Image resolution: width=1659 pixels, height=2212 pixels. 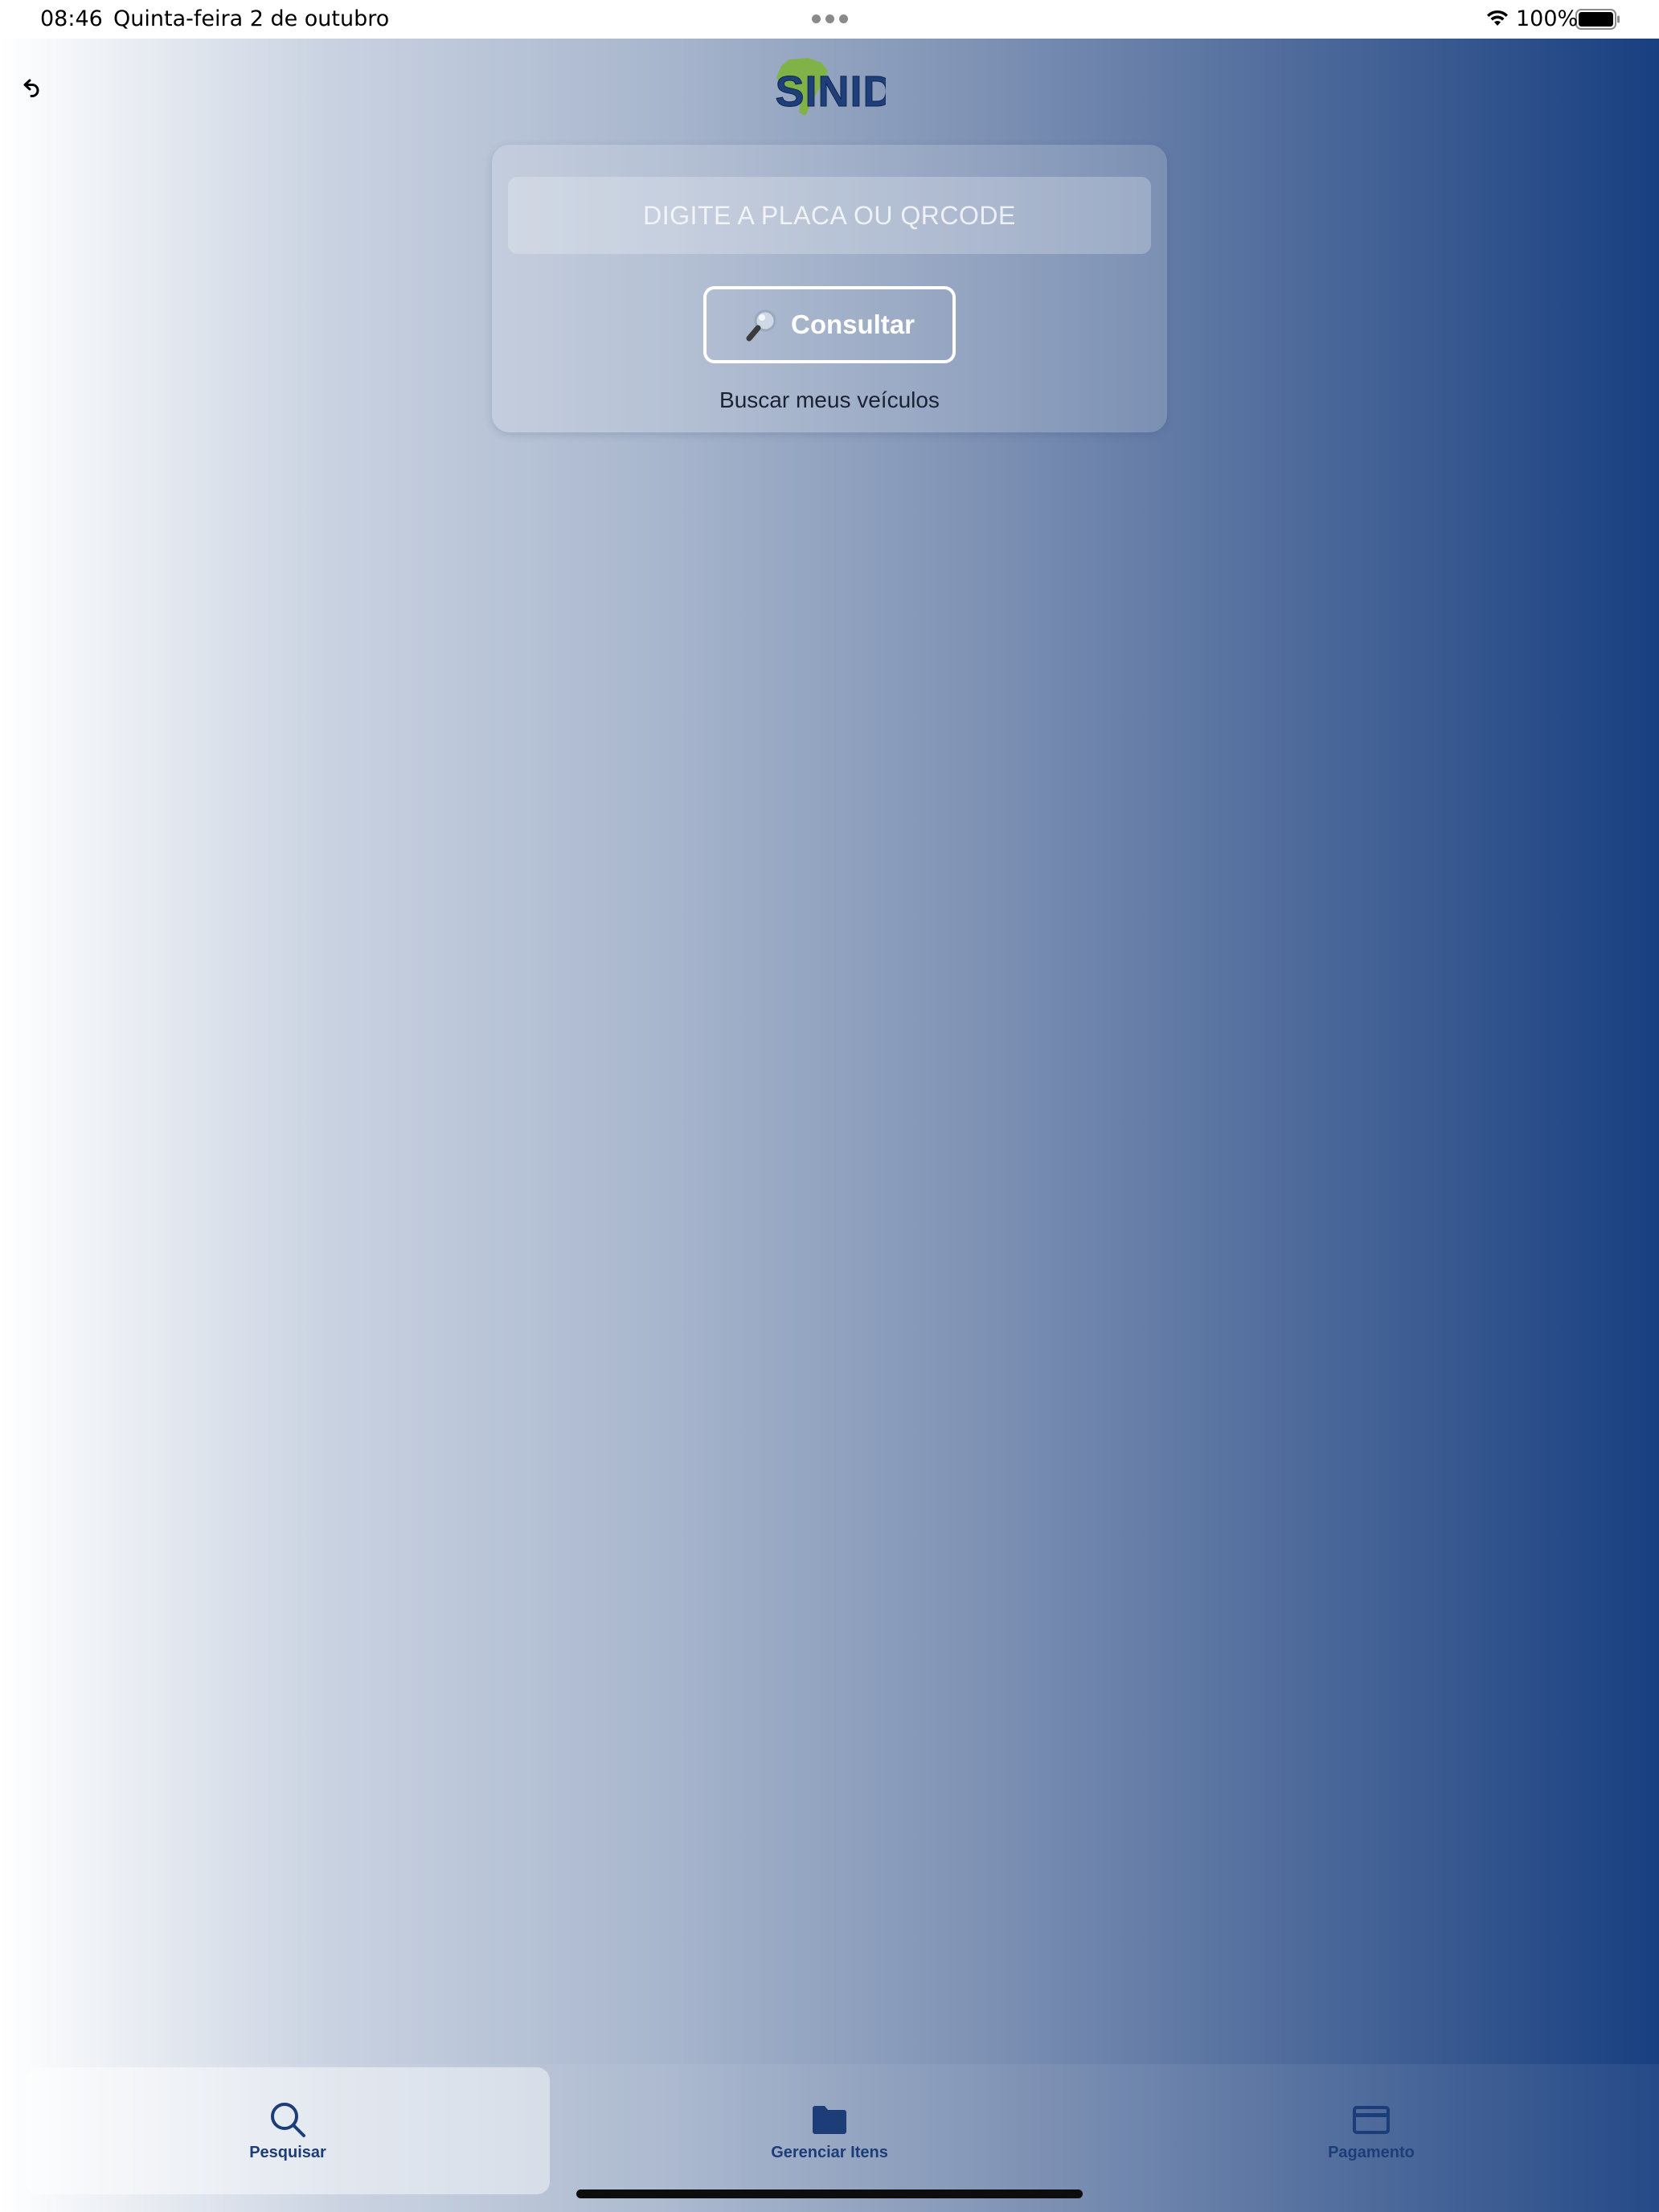 I want to click on my-vehicles-link: Buscar meus veículos, so click(x=829, y=400).